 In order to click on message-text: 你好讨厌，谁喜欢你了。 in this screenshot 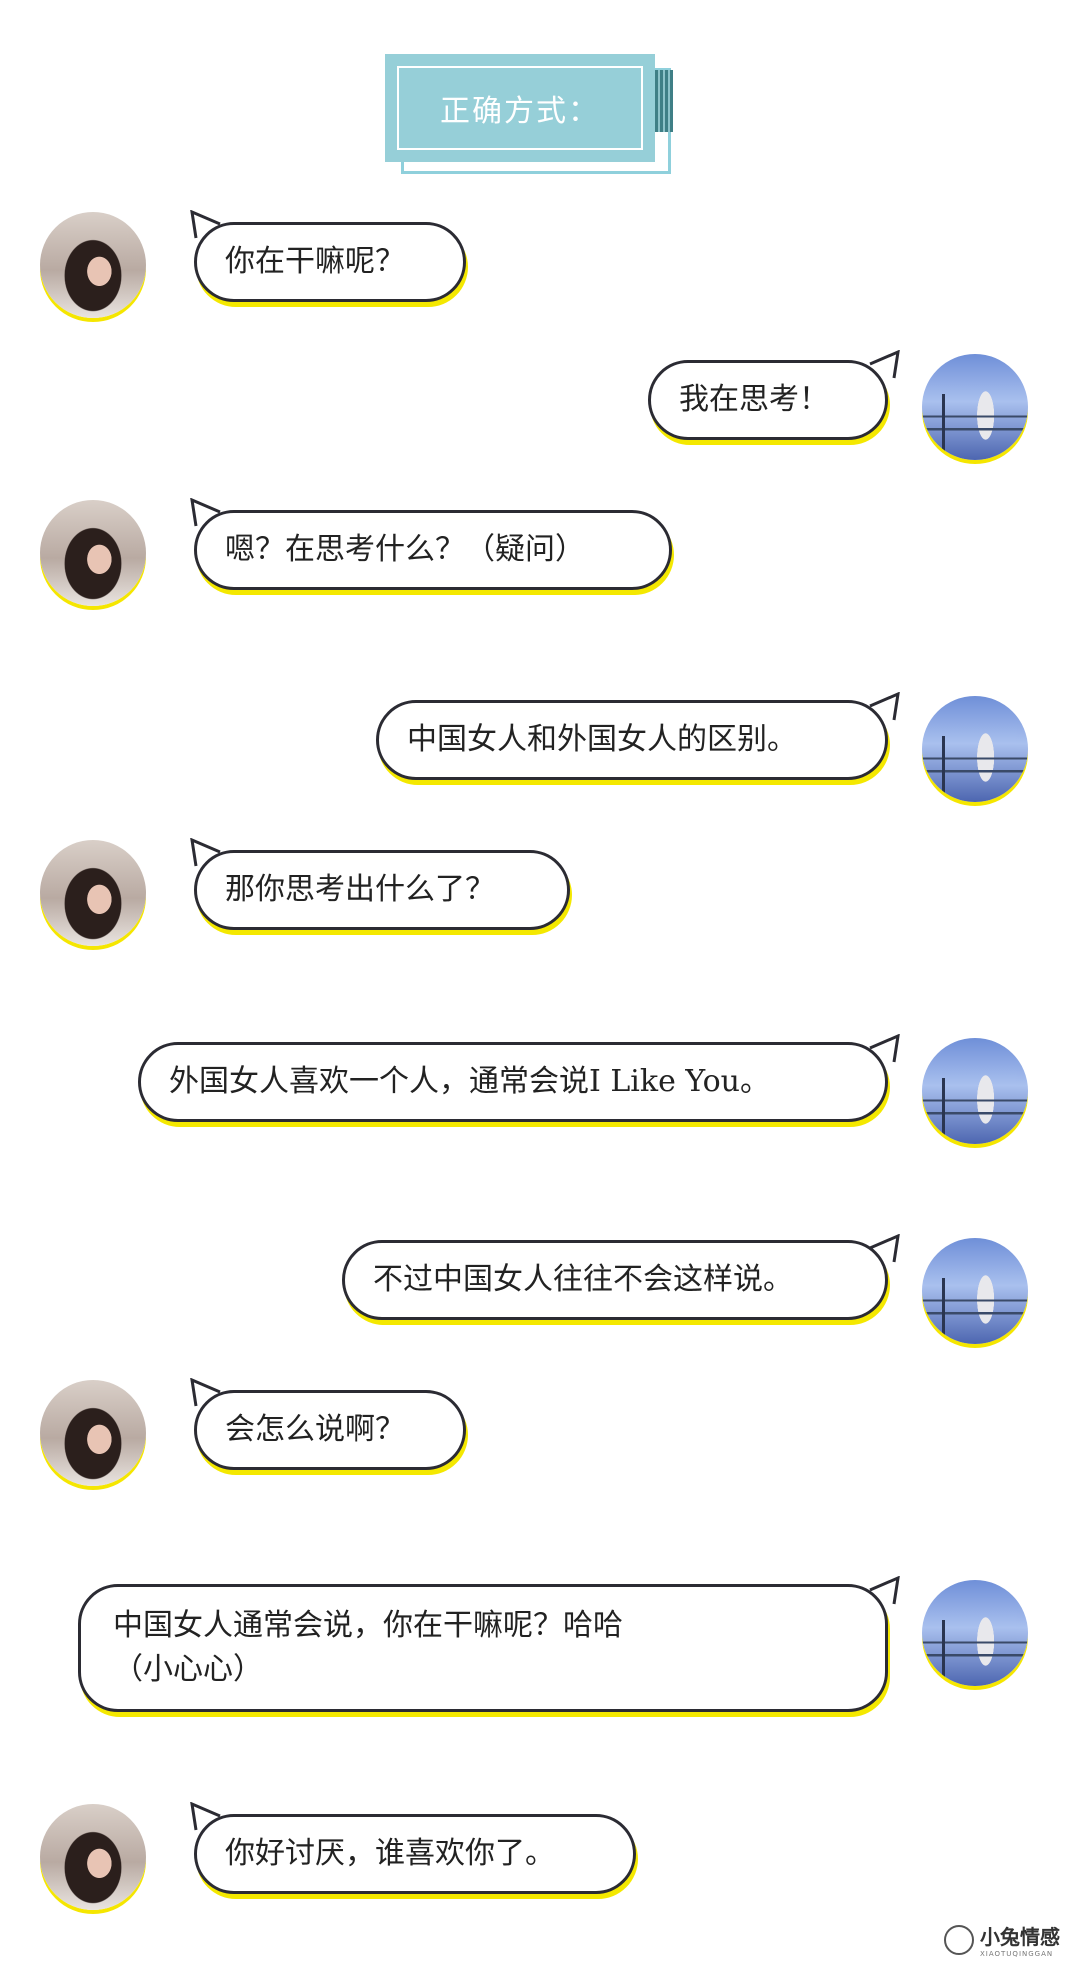, I will do `click(390, 1853)`.